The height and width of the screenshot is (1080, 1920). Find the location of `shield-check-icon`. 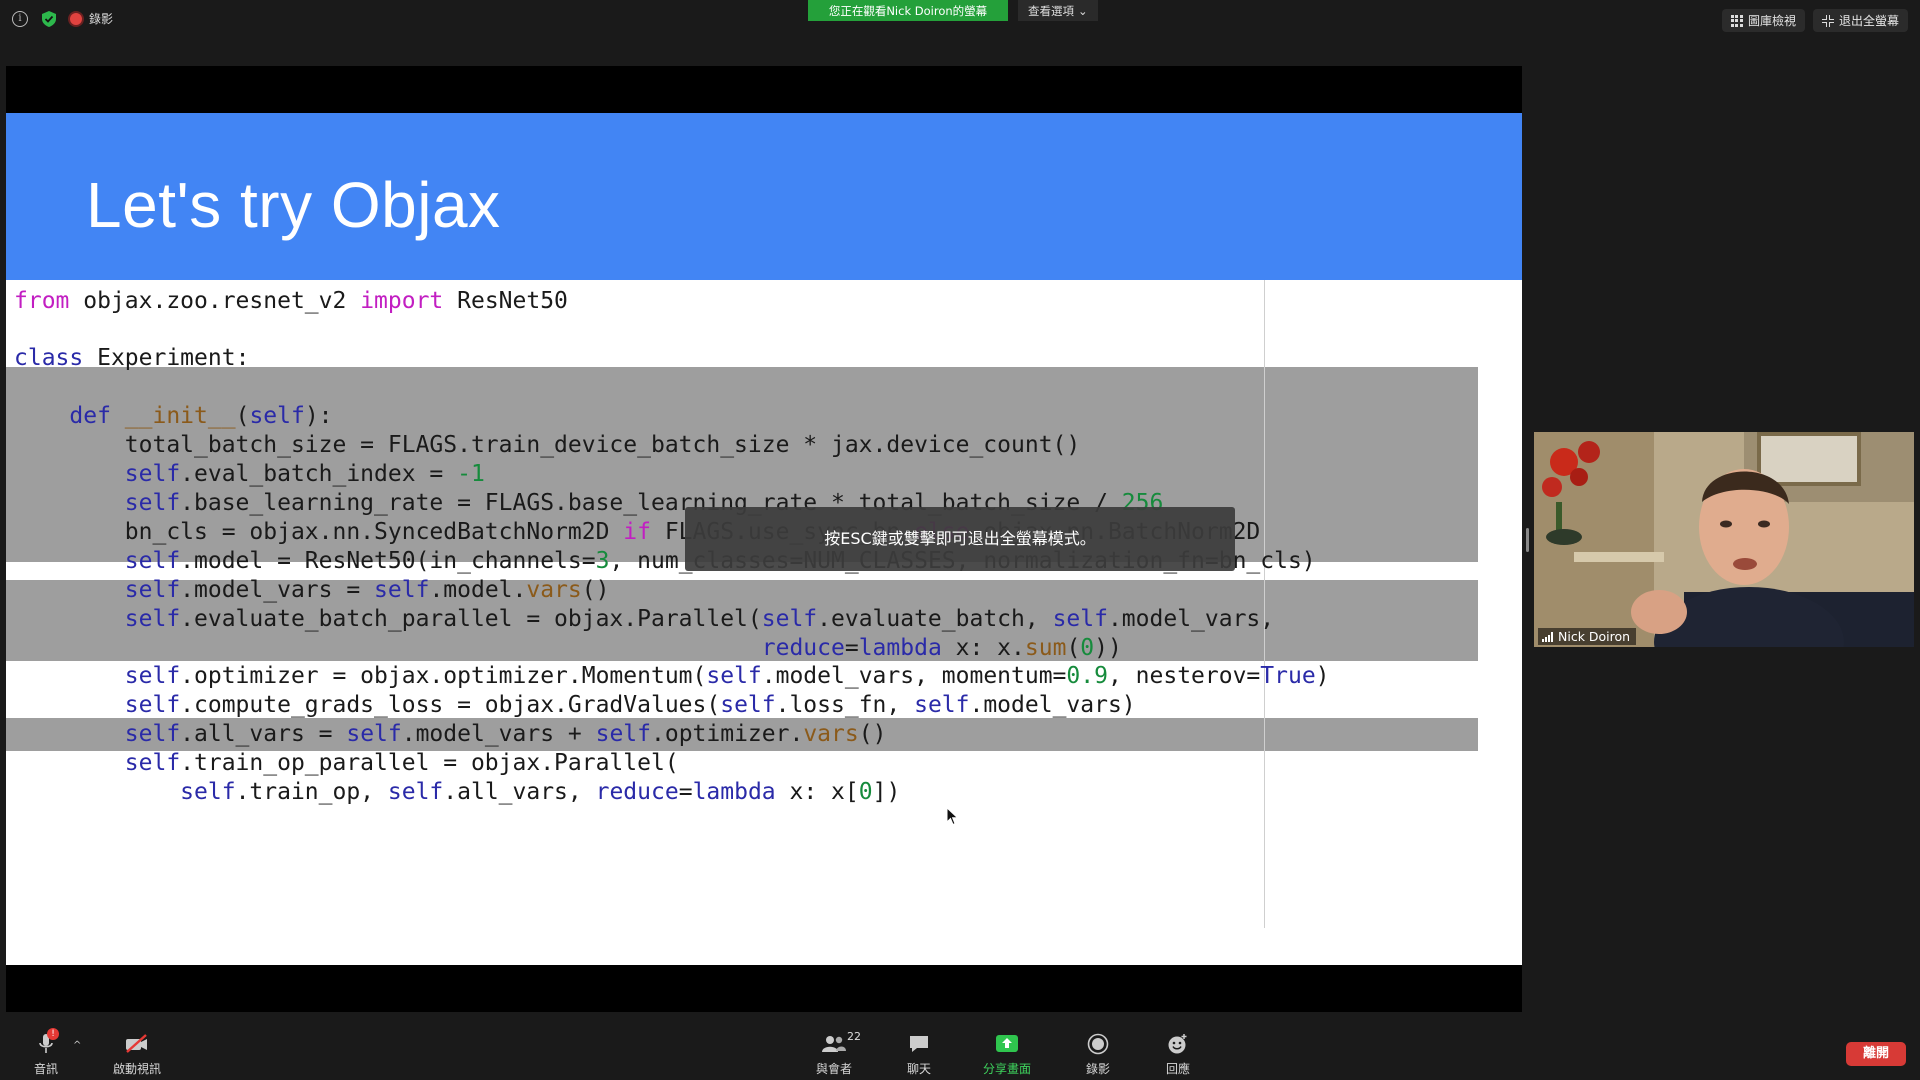

shield-check-icon is located at coordinates (49, 18).